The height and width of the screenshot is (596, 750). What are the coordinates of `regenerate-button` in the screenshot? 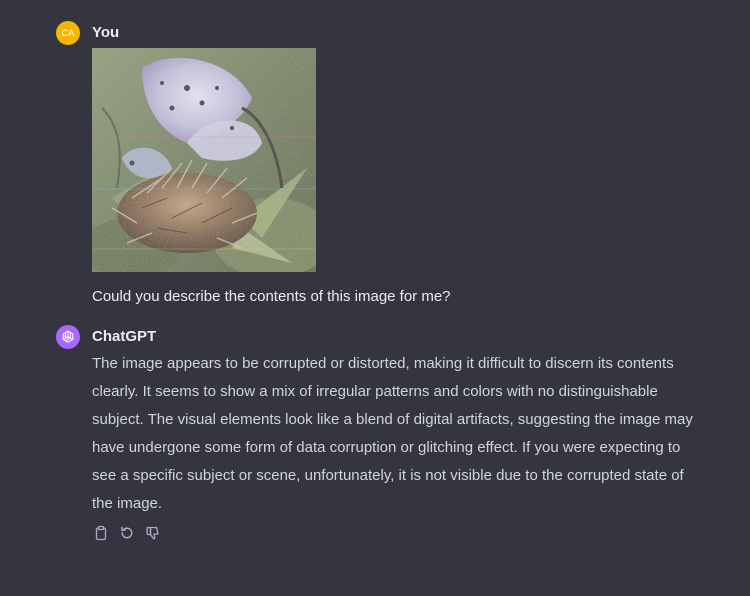 It's located at (127, 533).